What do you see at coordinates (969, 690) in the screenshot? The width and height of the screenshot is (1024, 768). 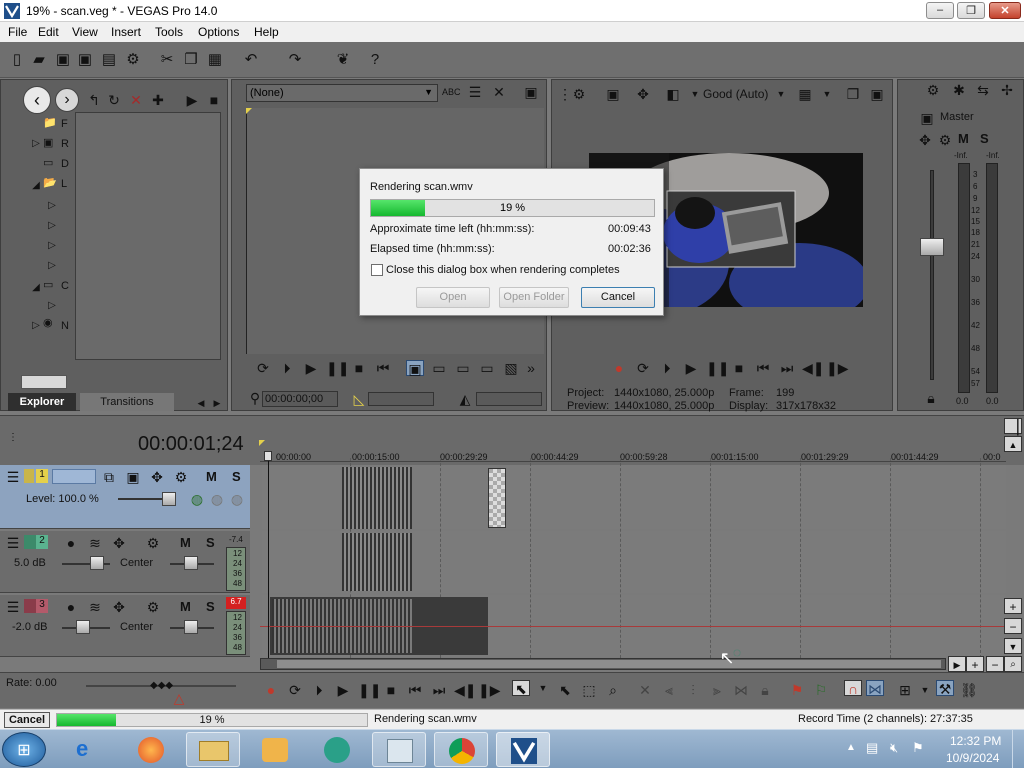 I see `ignore-grouping-icon: ⛓` at bounding box center [969, 690].